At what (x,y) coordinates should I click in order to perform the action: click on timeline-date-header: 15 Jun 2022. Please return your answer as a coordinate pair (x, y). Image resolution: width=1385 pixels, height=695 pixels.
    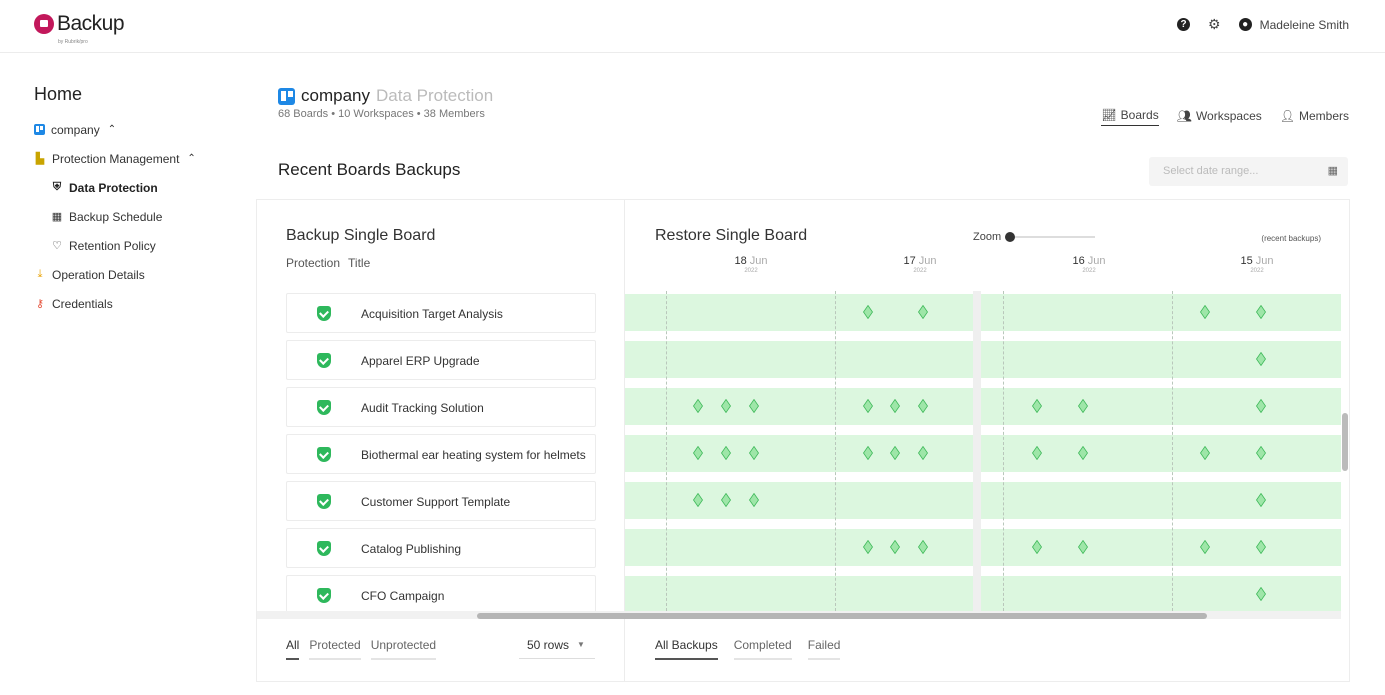
    Looking at the image, I should click on (1257, 264).